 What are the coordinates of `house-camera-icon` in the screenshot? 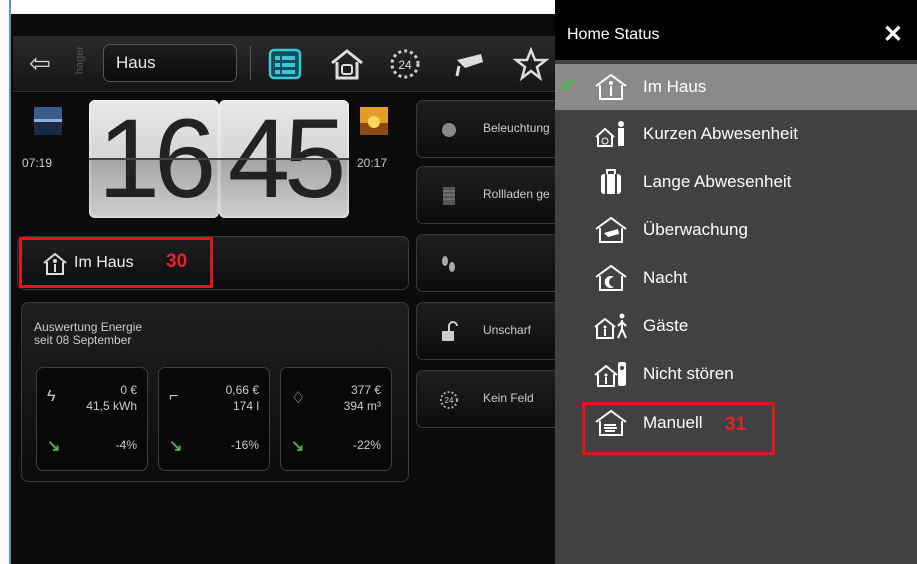 It's located at (611, 229).